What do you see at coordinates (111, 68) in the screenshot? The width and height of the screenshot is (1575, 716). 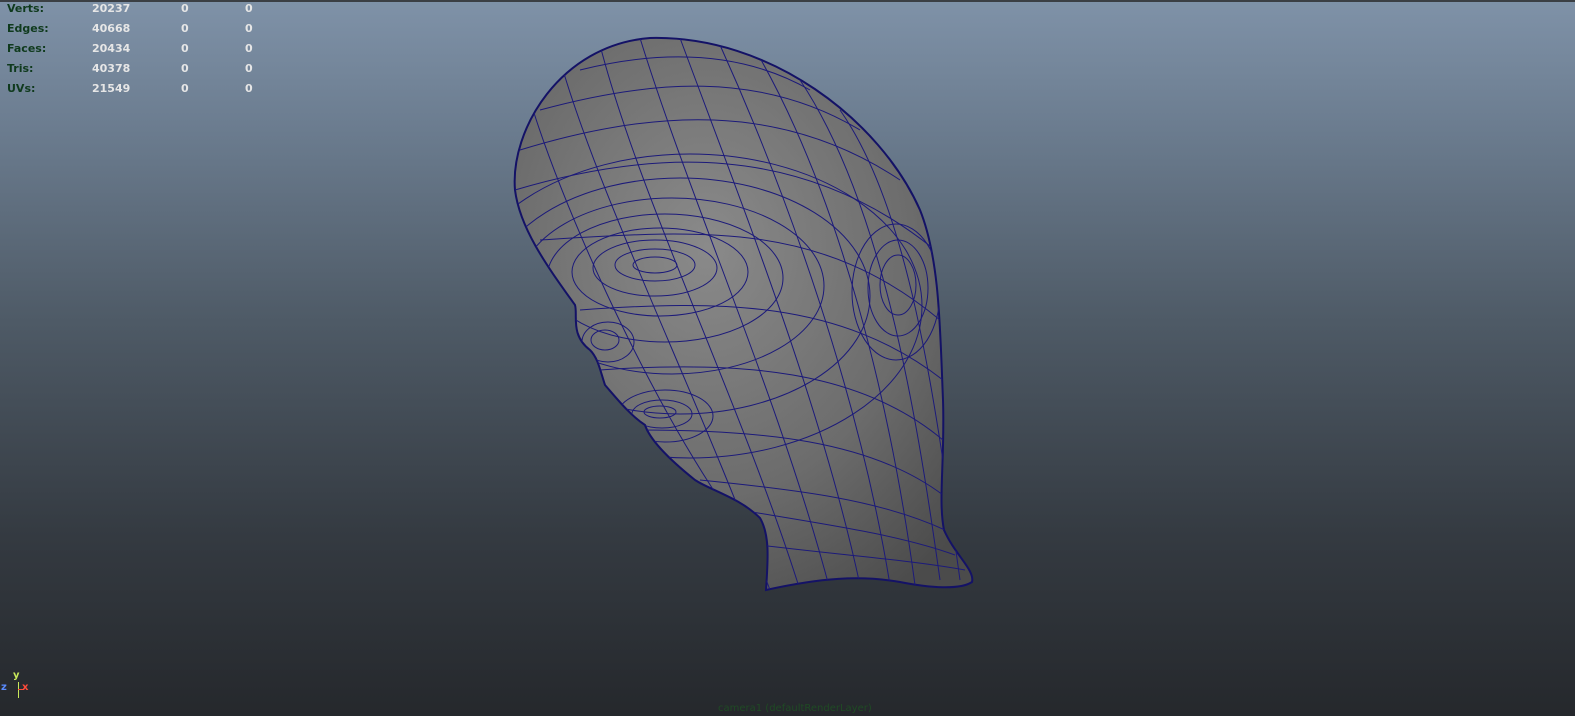 I see `hud-value: 40378` at bounding box center [111, 68].